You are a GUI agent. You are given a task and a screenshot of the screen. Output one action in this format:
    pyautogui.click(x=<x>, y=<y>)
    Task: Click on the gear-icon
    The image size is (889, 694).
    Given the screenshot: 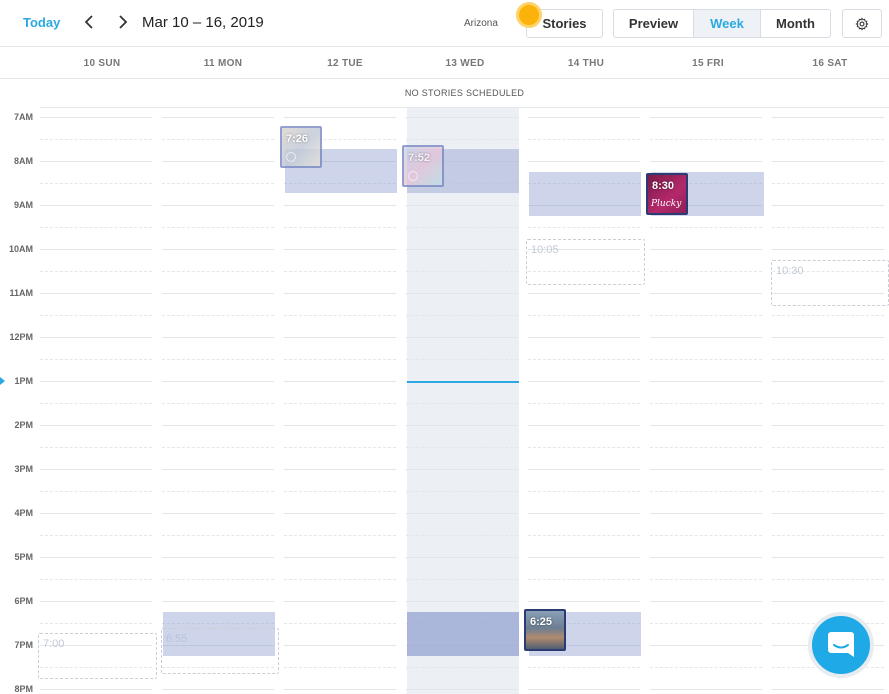 What is the action you would take?
    pyautogui.click(x=862, y=23)
    